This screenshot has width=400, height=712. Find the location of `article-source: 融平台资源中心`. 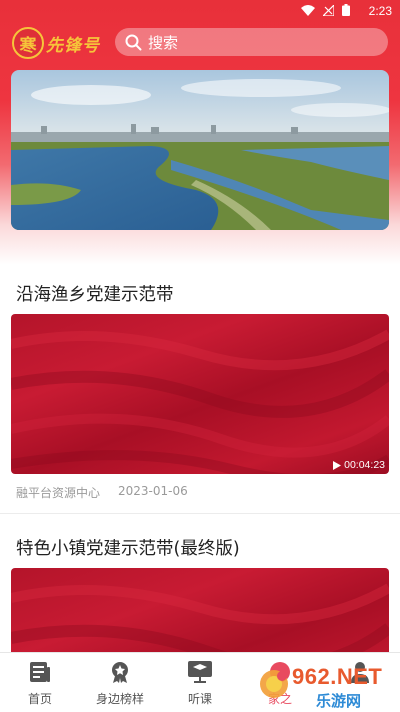

article-source: 融平台资源中心 is located at coordinates (58, 493).